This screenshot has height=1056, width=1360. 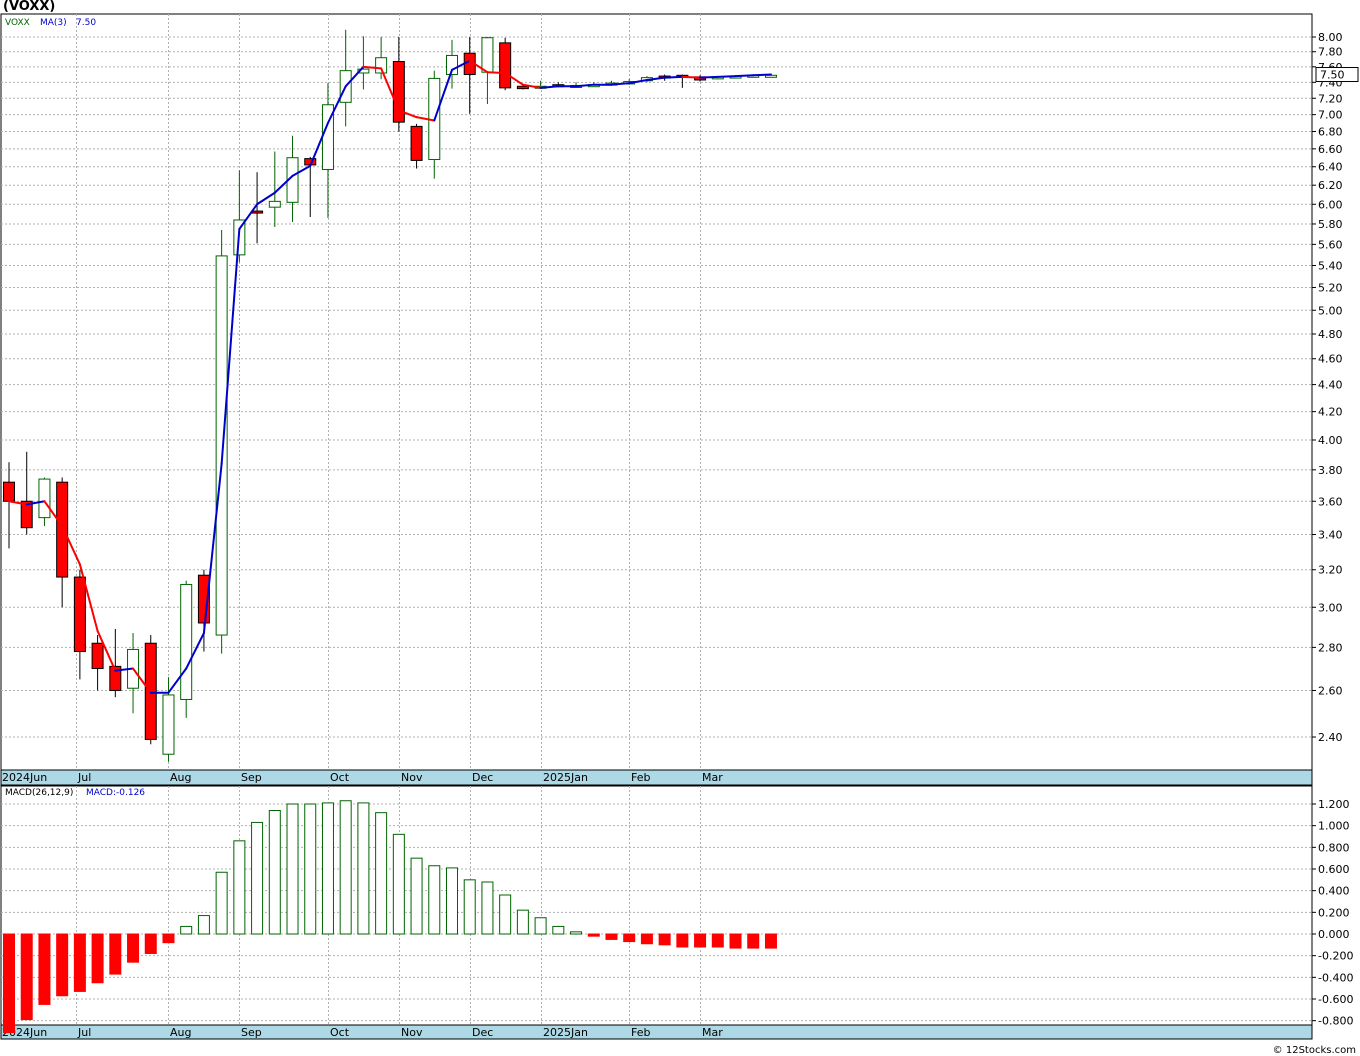 What do you see at coordinates (1335, 999) in the screenshot?
I see `macd-tick-label: -0.600` at bounding box center [1335, 999].